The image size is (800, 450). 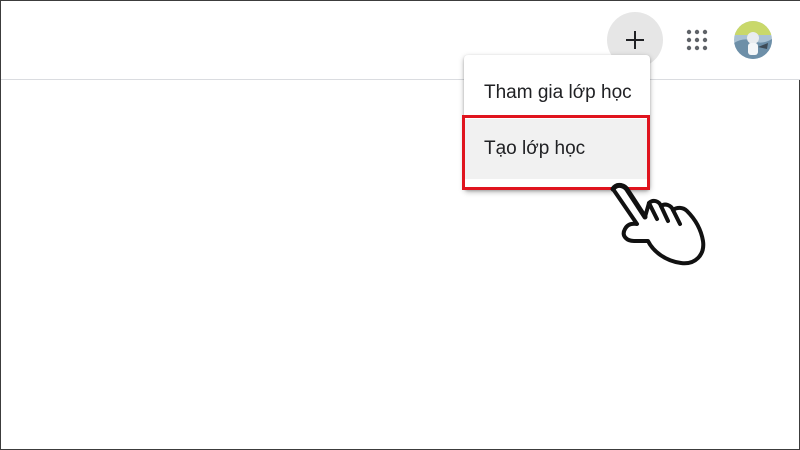 I want to click on join-class-menu-item: Tham gia lớp học, so click(x=557, y=93).